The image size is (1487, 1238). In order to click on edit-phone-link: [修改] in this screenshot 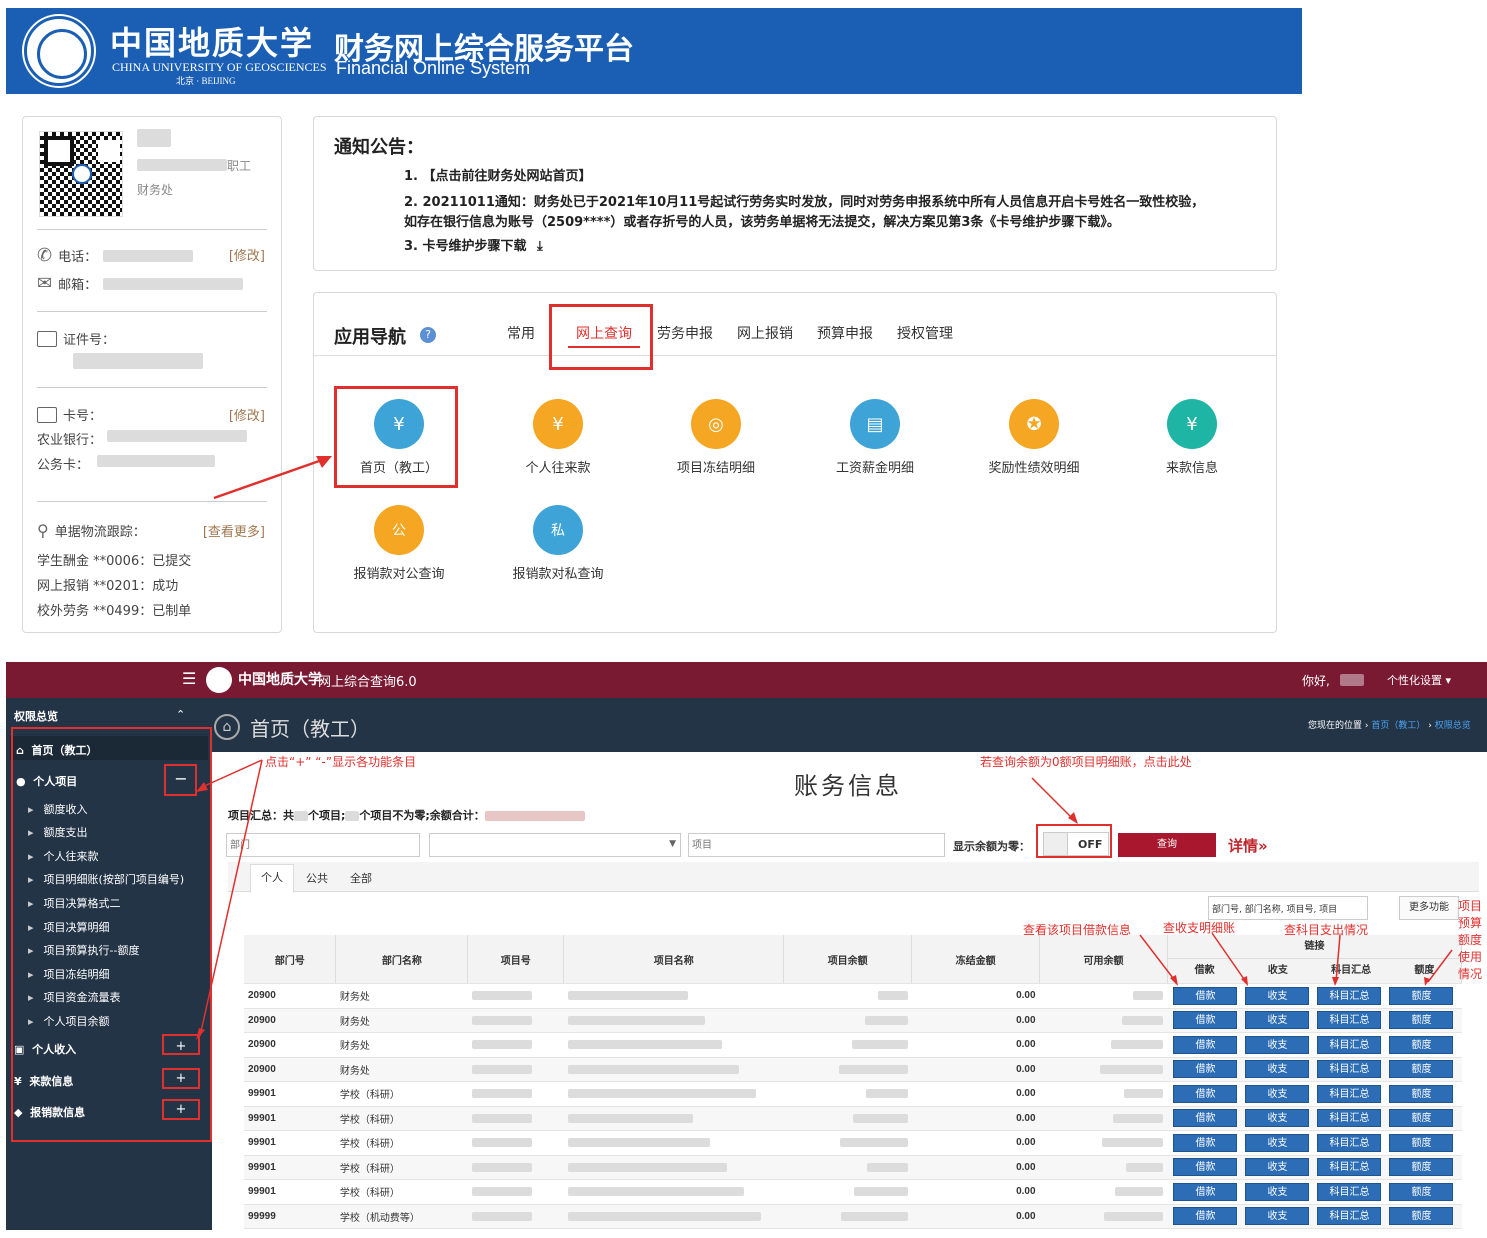, I will do `click(247, 254)`.